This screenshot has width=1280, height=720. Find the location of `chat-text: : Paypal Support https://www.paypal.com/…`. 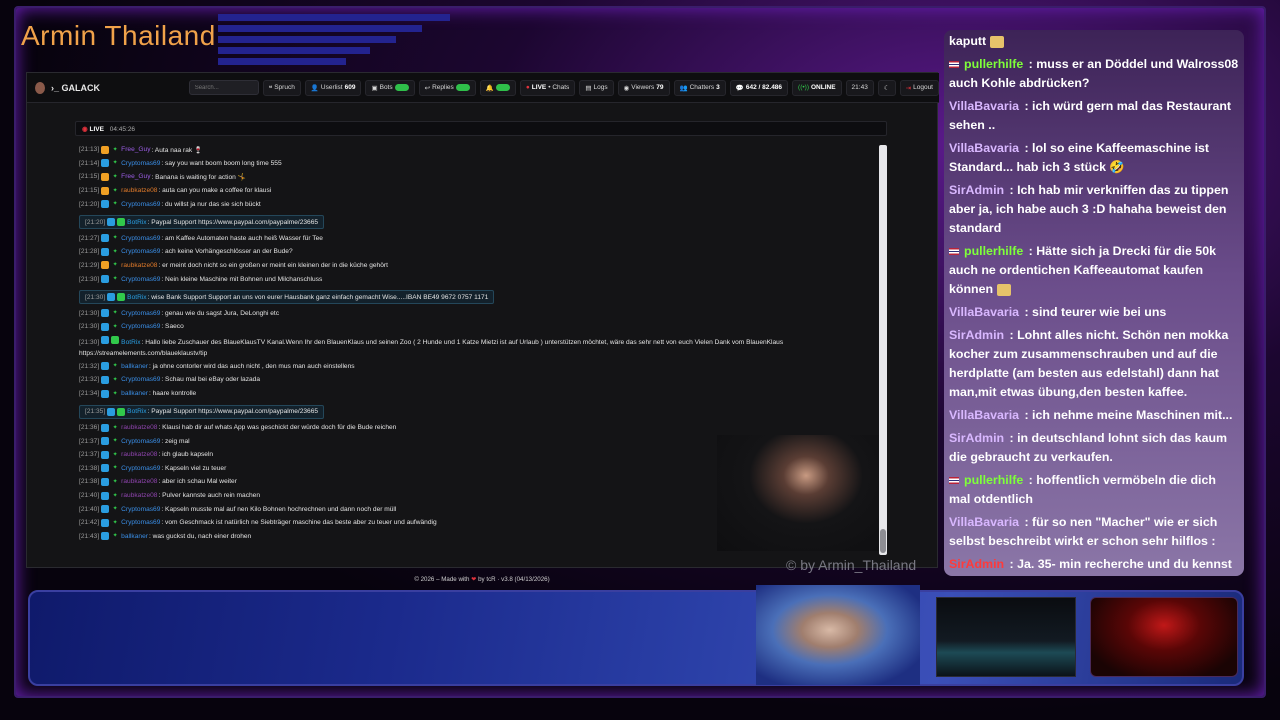

chat-text: : Paypal Support https://www.paypal.com/… is located at coordinates (233, 412).